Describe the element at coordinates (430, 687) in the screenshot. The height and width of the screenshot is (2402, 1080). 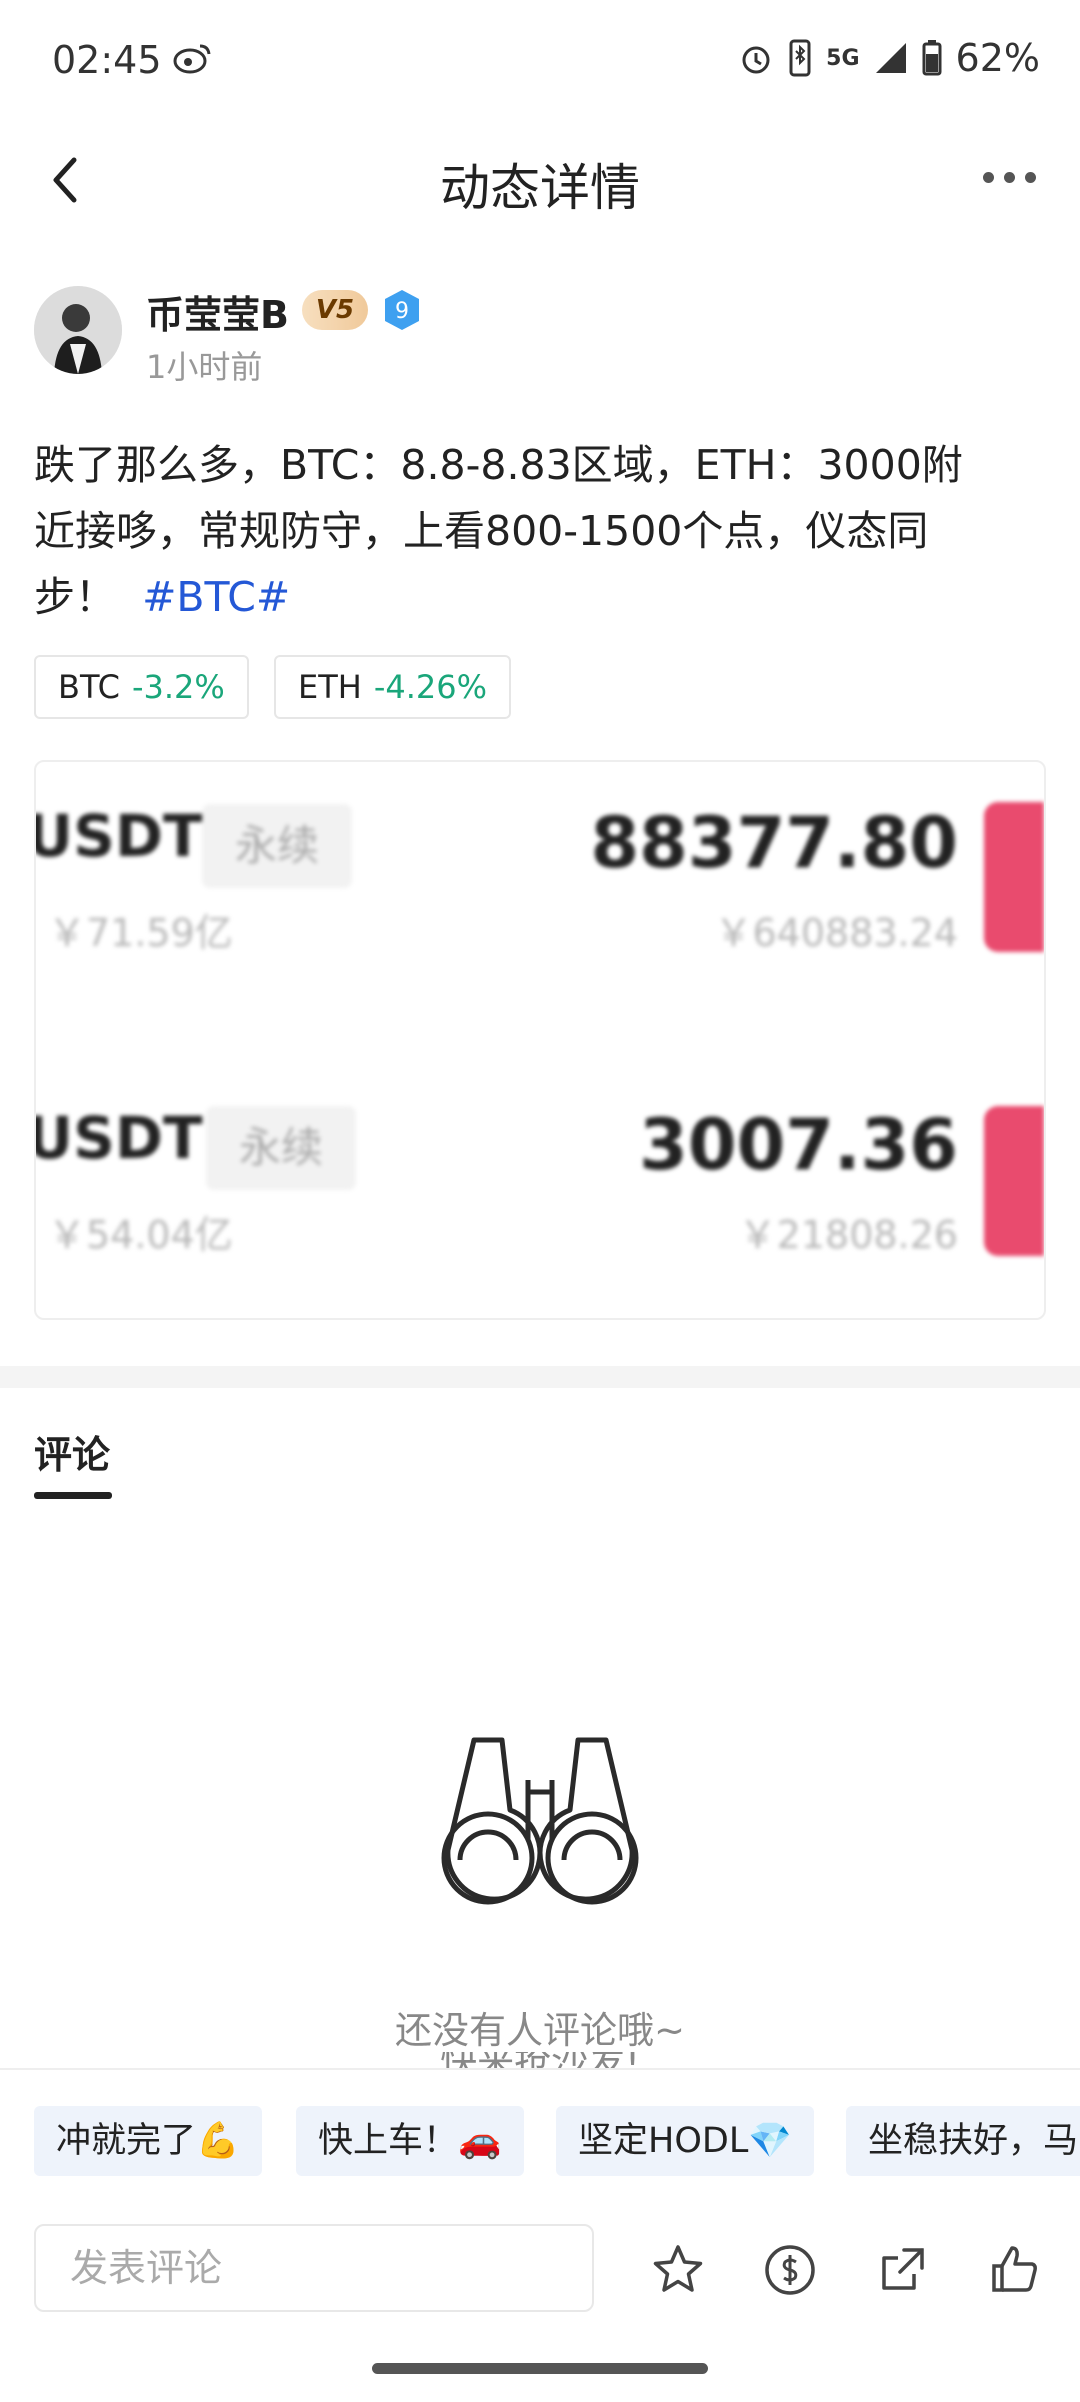
I see `ticker-change: -4.26%` at that location.